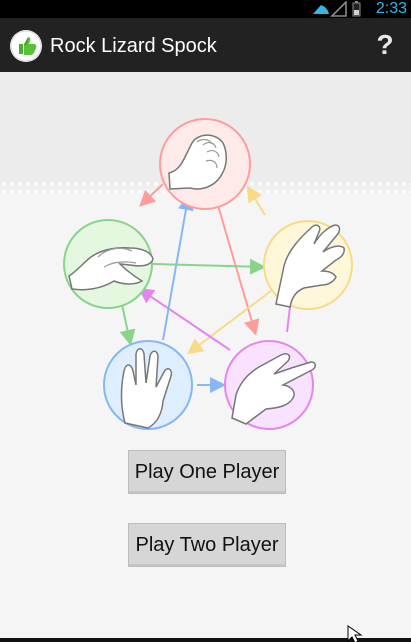 The height and width of the screenshot is (642, 411). I want to click on rock-to-lizard-arrow, so click(151, 195).